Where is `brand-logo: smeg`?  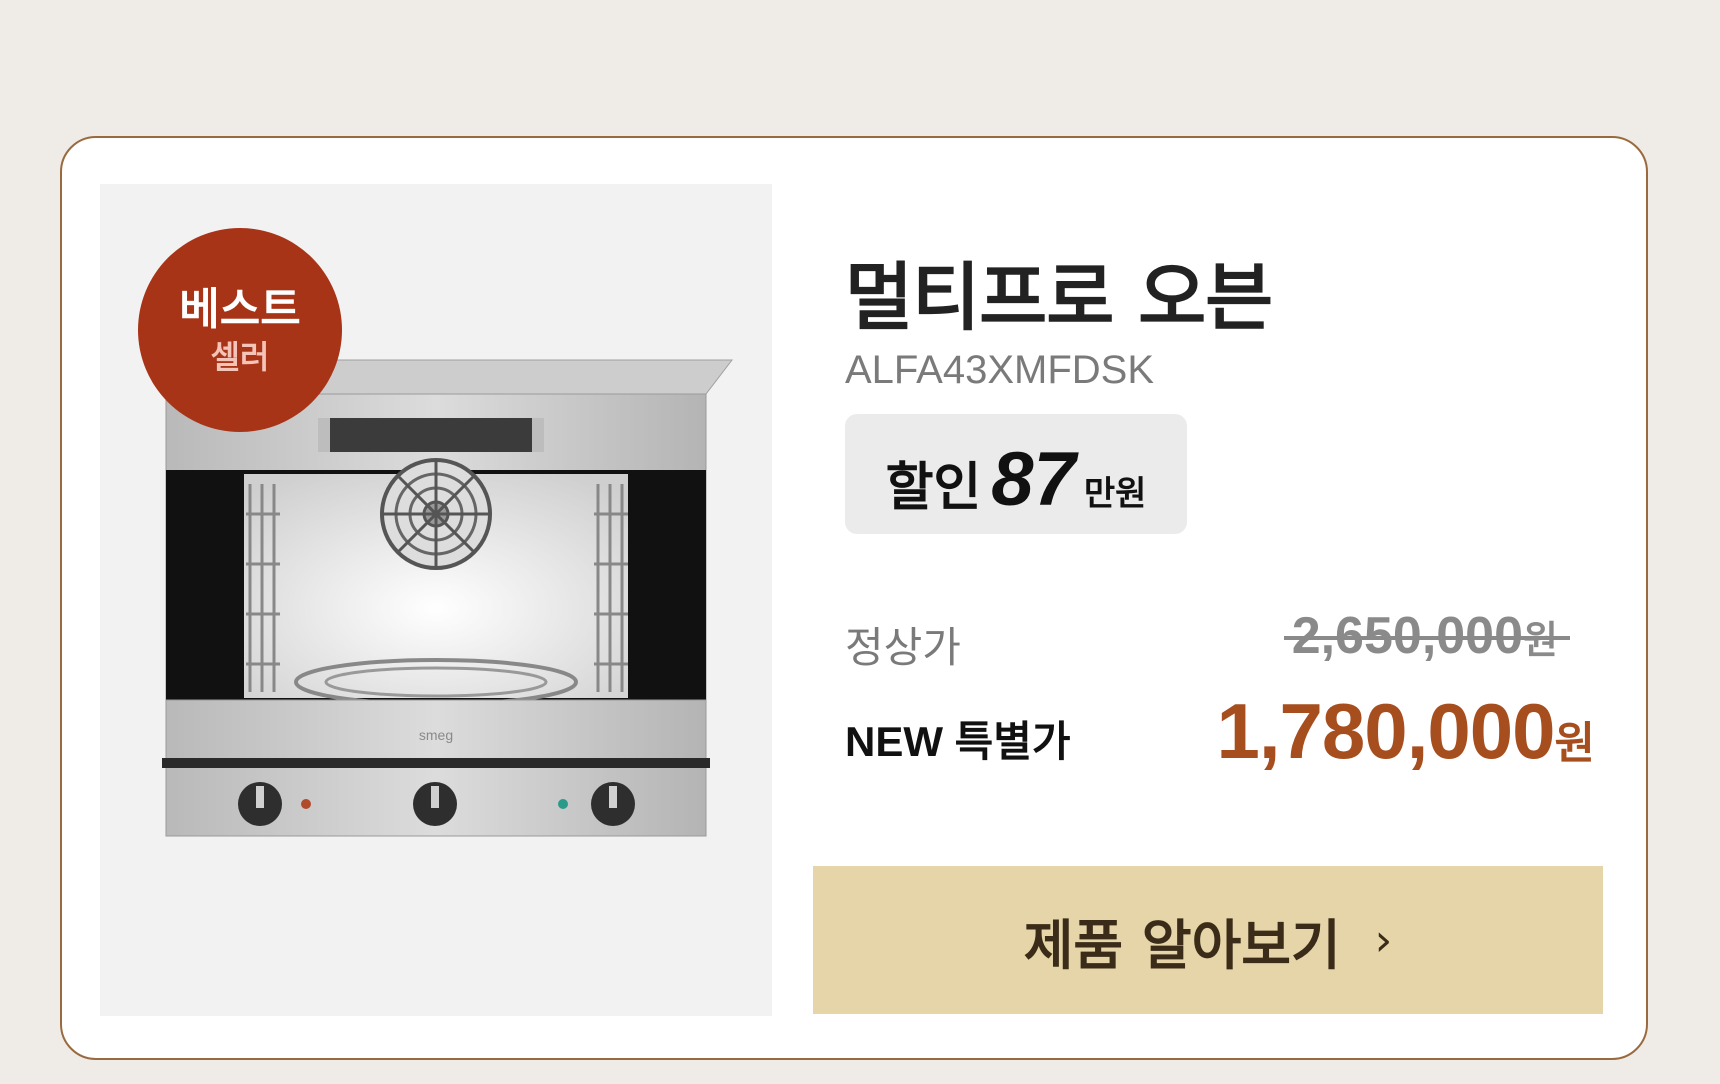 brand-logo: smeg is located at coordinates (436, 735).